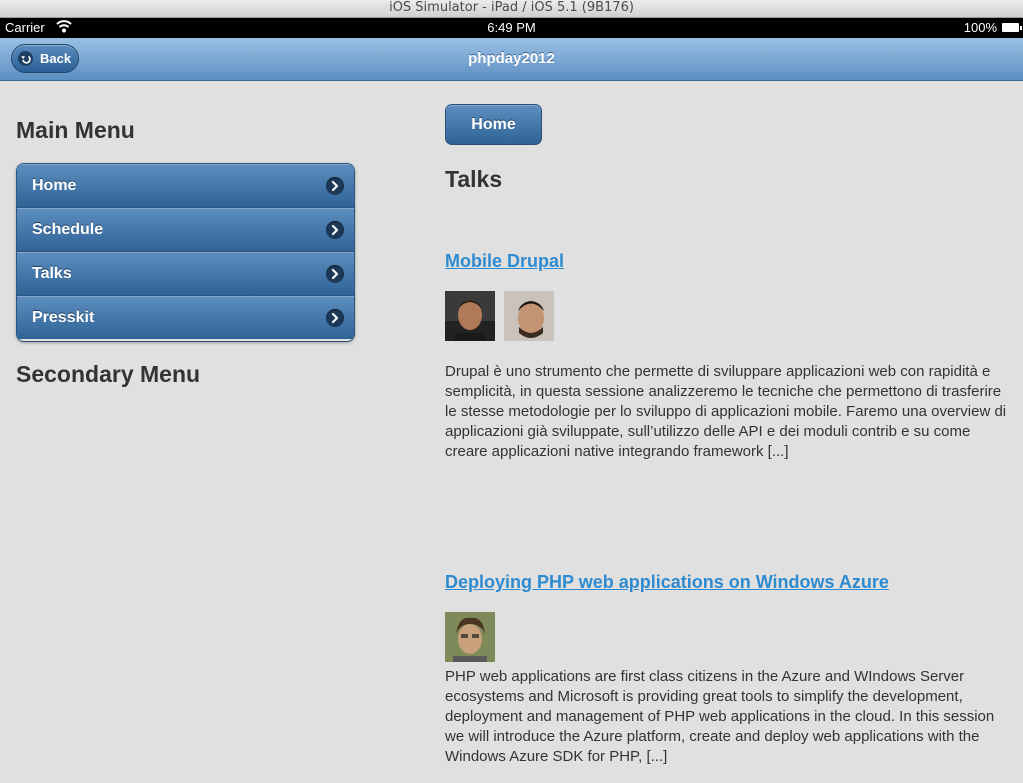 Image resolution: width=1023 pixels, height=783 pixels. What do you see at coordinates (504, 261) in the screenshot?
I see `talk-title-link: Mobile Drupal` at bounding box center [504, 261].